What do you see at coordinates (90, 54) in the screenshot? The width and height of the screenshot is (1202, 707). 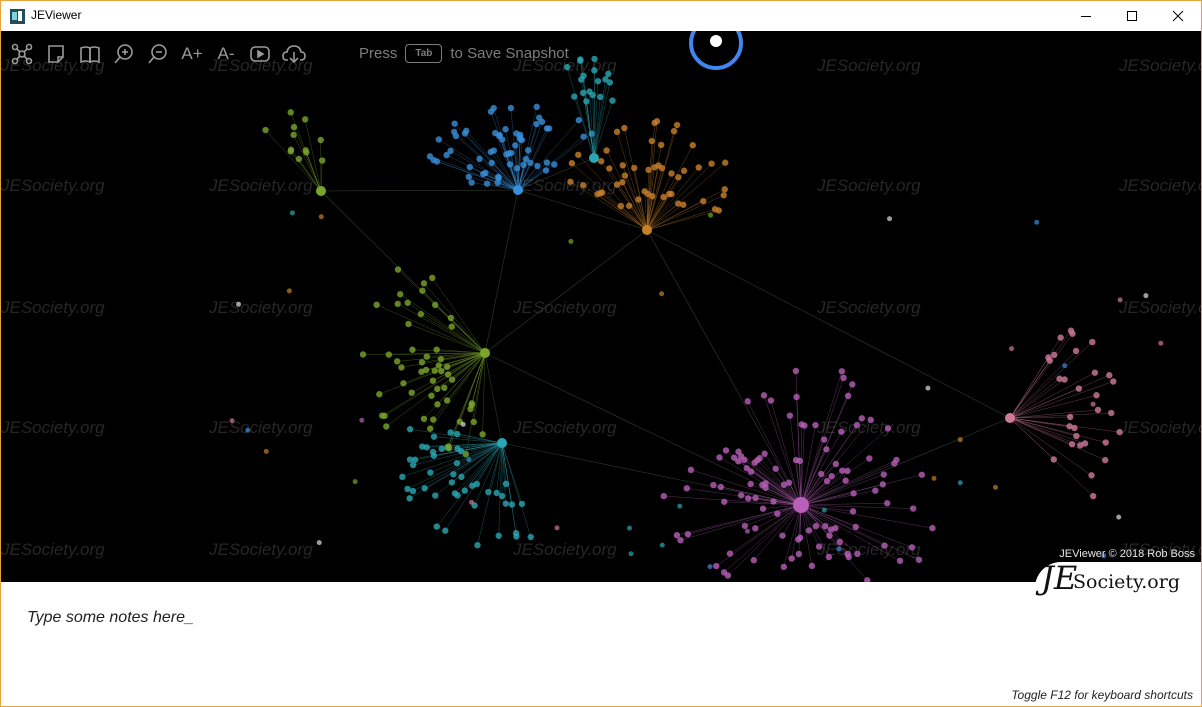 I see `book-button` at bounding box center [90, 54].